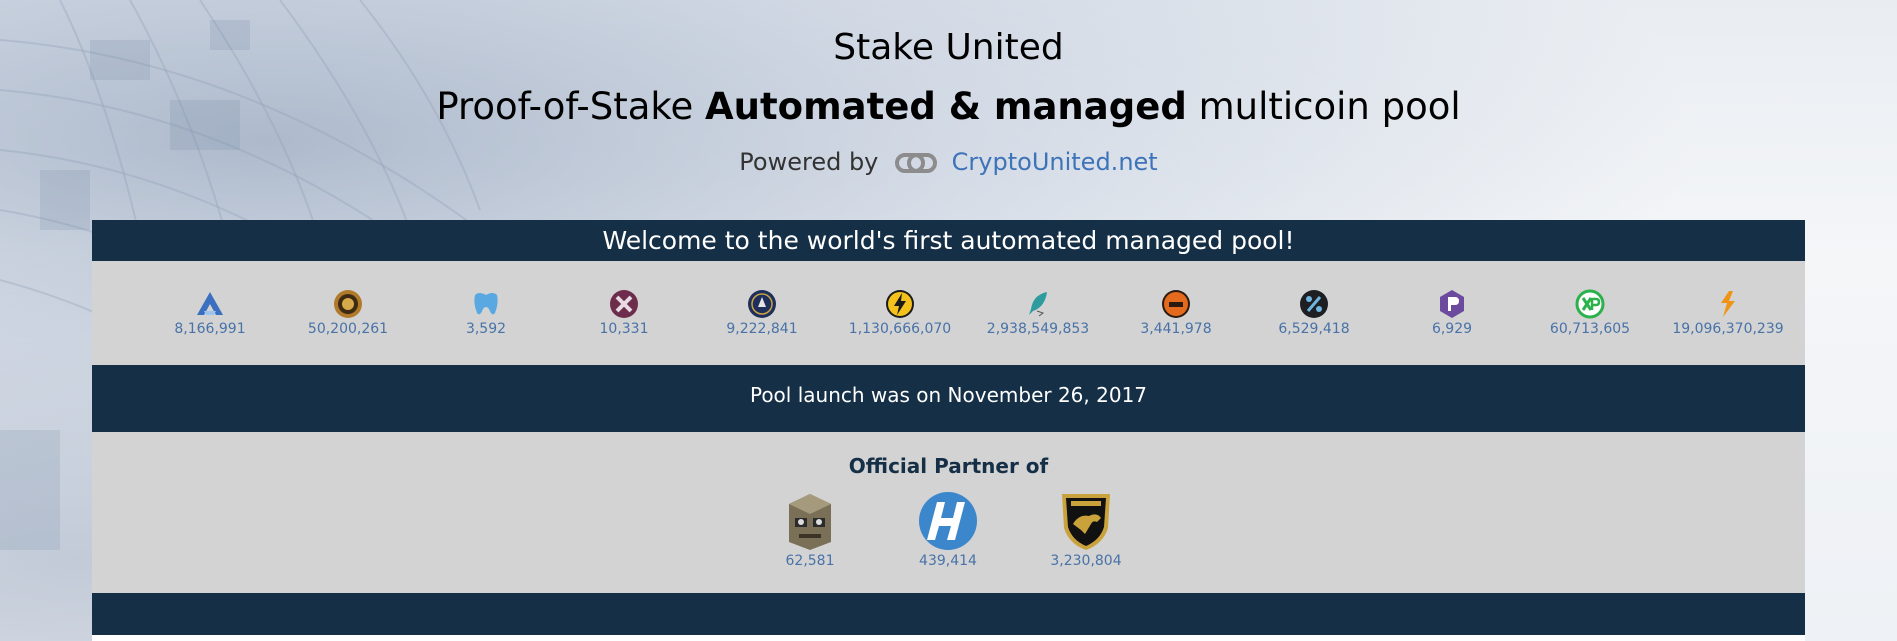  I want to click on partner-item: 439,414, so click(948, 530).